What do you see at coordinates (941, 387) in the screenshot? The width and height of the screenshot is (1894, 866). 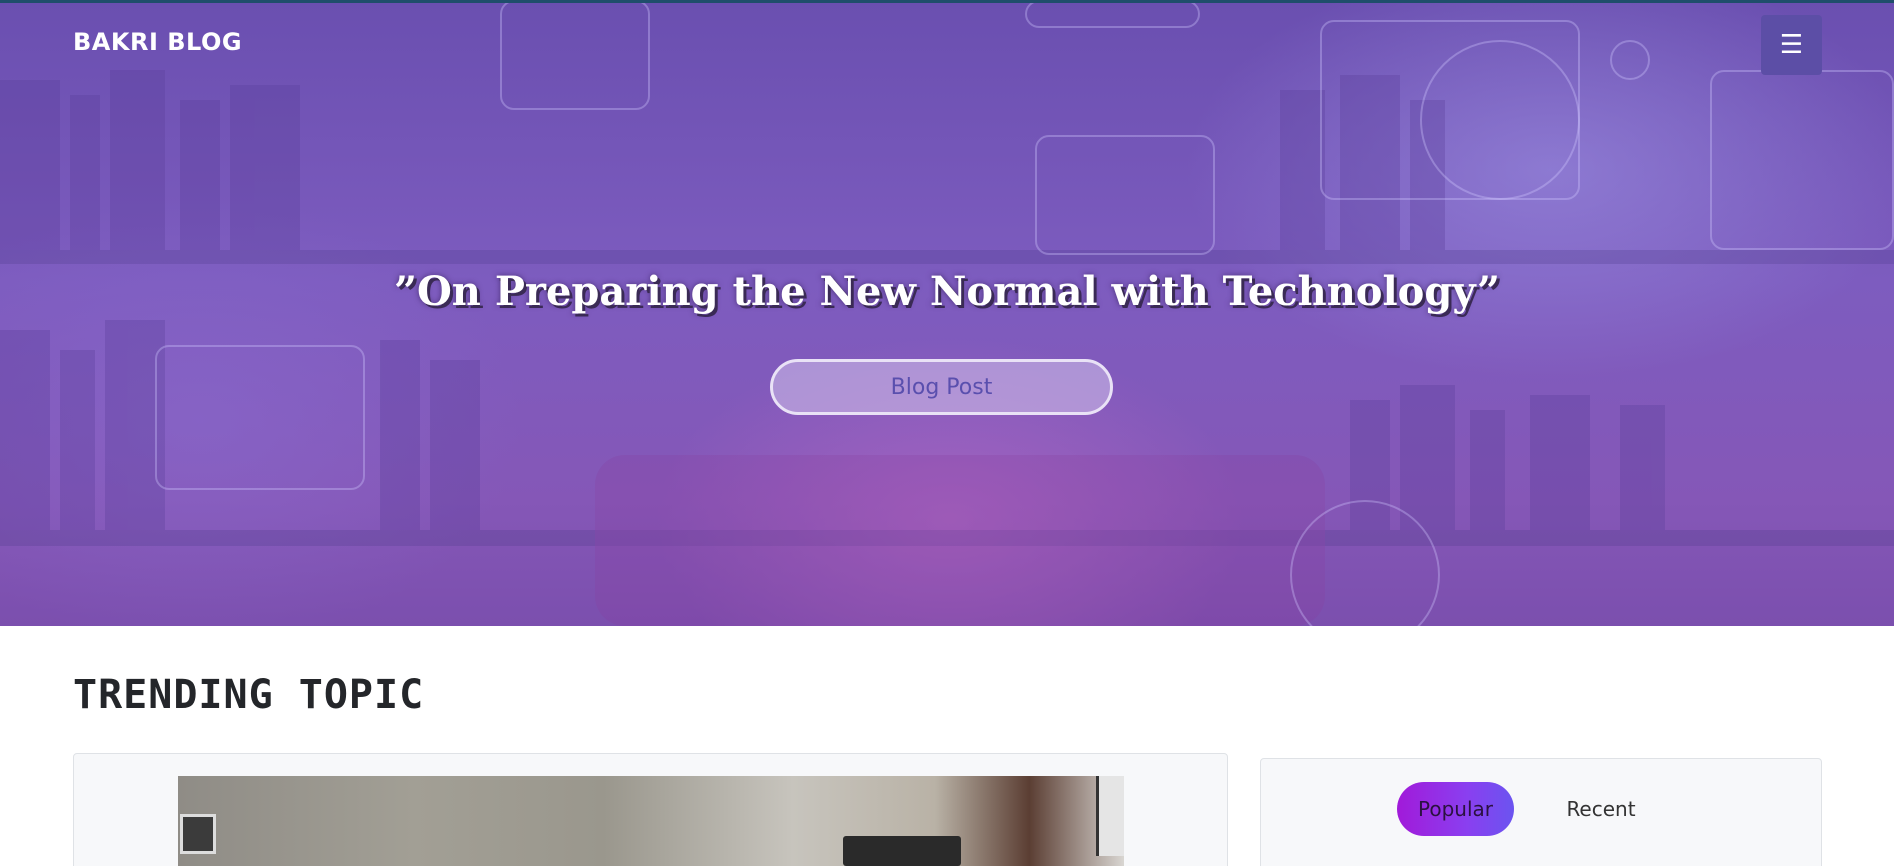 I see `blog-post-button: Blog Post` at bounding box center [941, 387].